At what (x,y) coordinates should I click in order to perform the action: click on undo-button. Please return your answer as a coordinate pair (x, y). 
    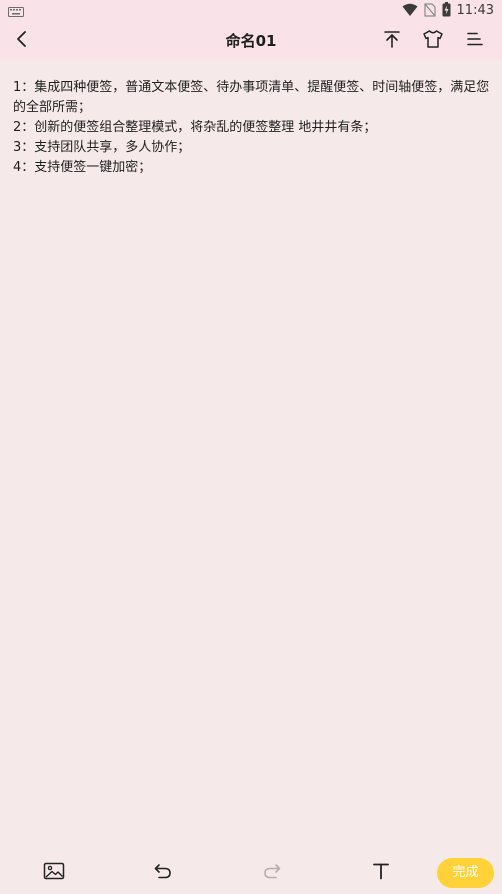
    Looking at the image, I should click on (163, 873).